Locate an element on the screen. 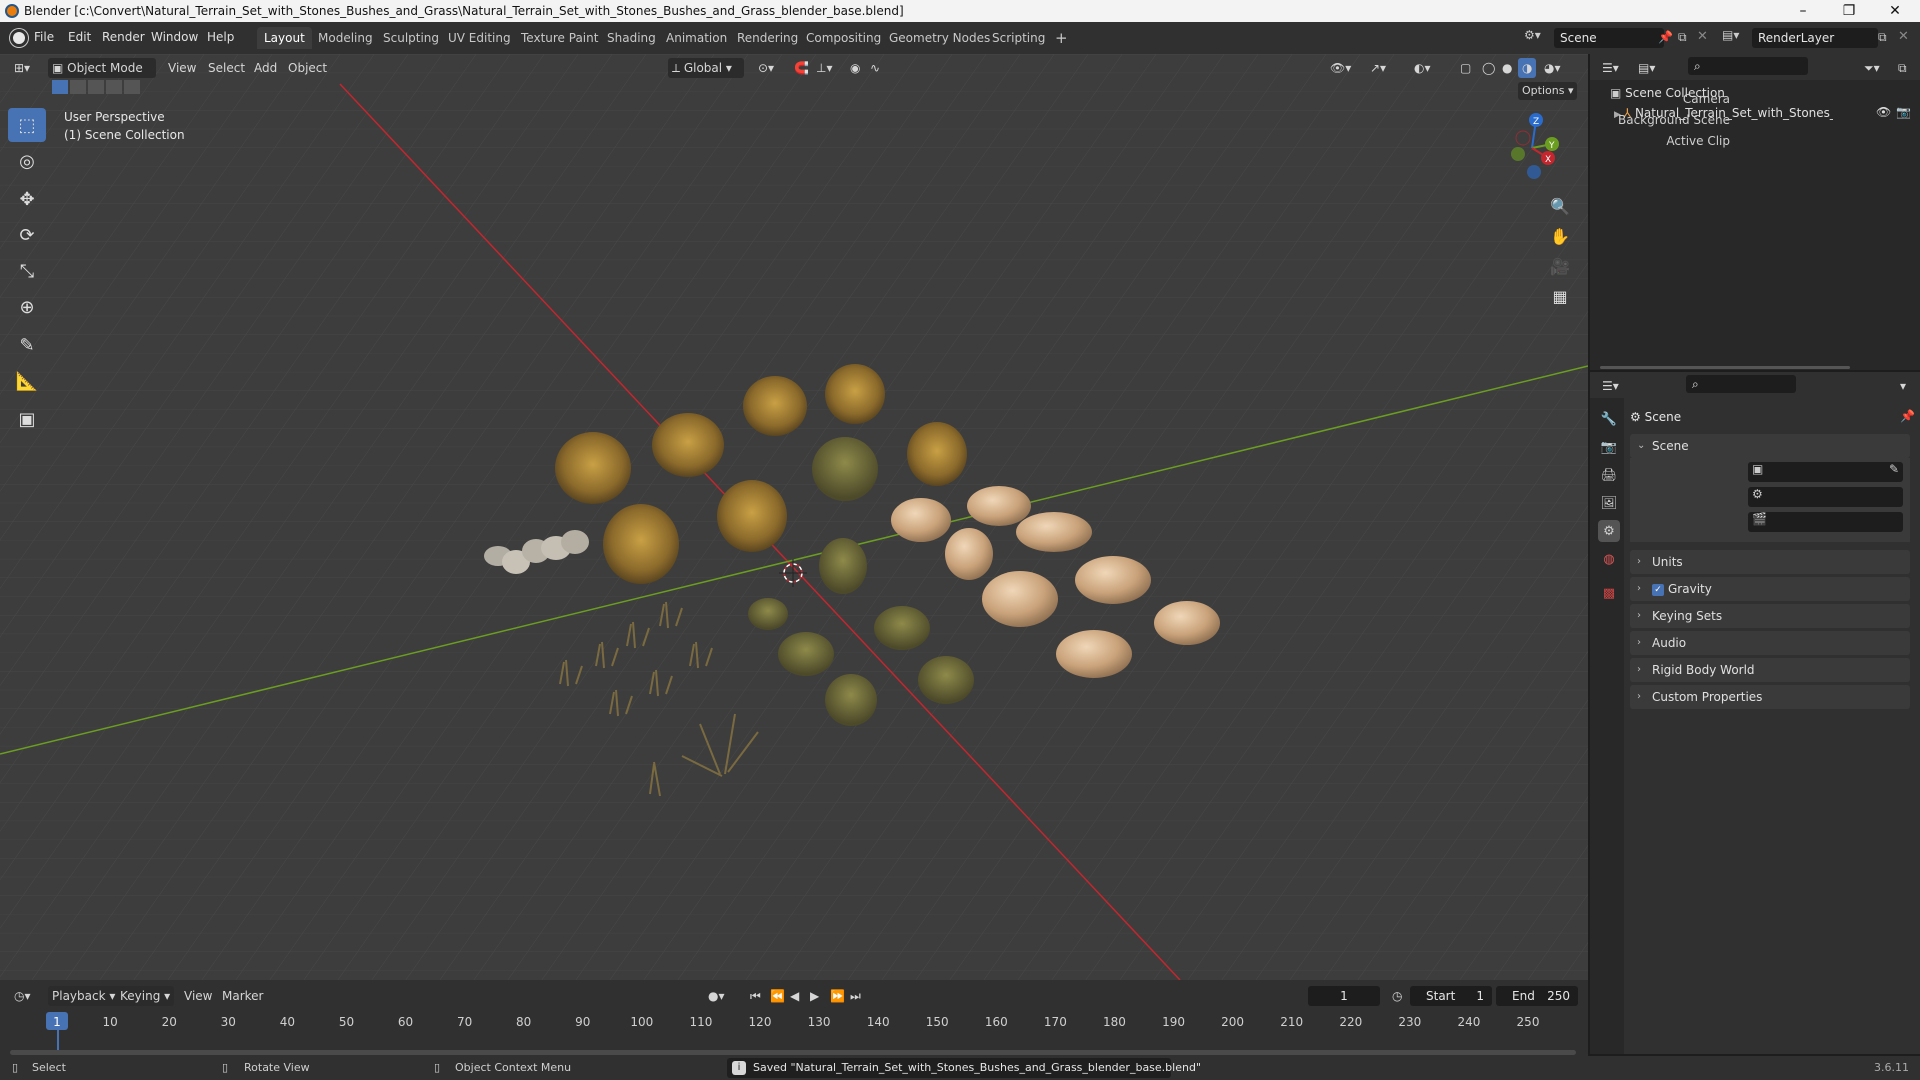 The image size is (1920, 1080). jump-end-icon: ⏭ is located at coordinates (855, 996).